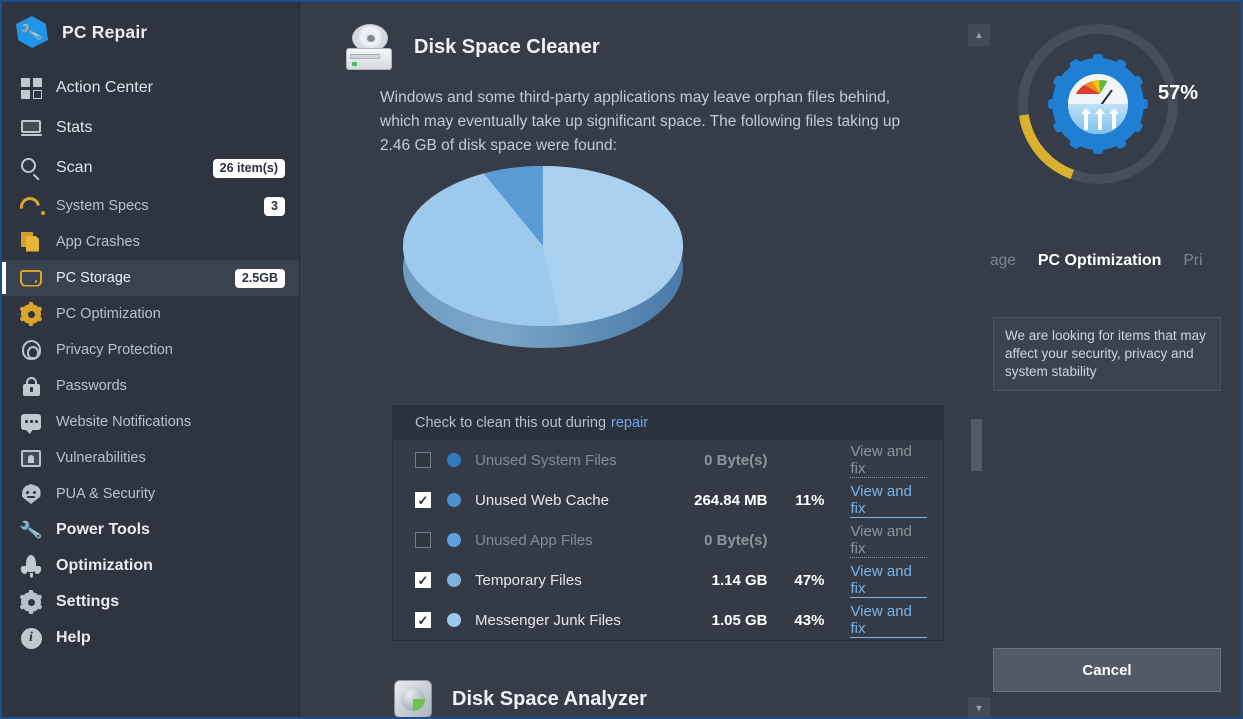 The image size is (1243, 719). Describe the element at coordinates (31, 458) in the screenshot. I see `window-lock-icon` at that location.